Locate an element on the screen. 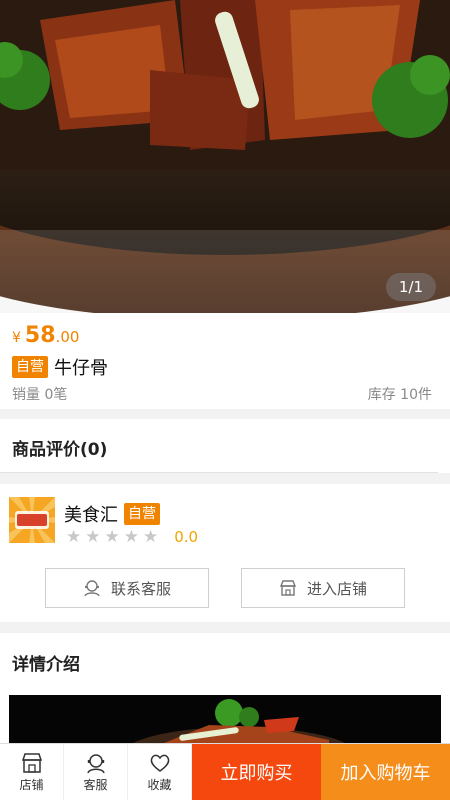 Image resolution: width=450 pixels, height=800 pixels. store-logo is located at coordinates (32, 520).